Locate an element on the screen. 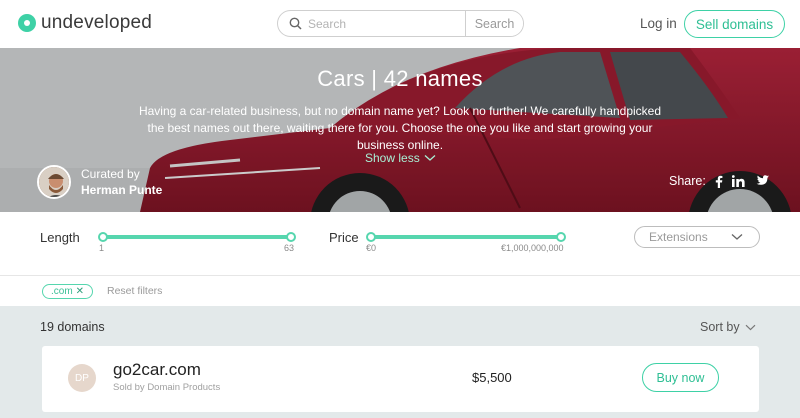 This screenshot has height=418, width=800. length-slider-max-handle is located at coordinates (291, 237).